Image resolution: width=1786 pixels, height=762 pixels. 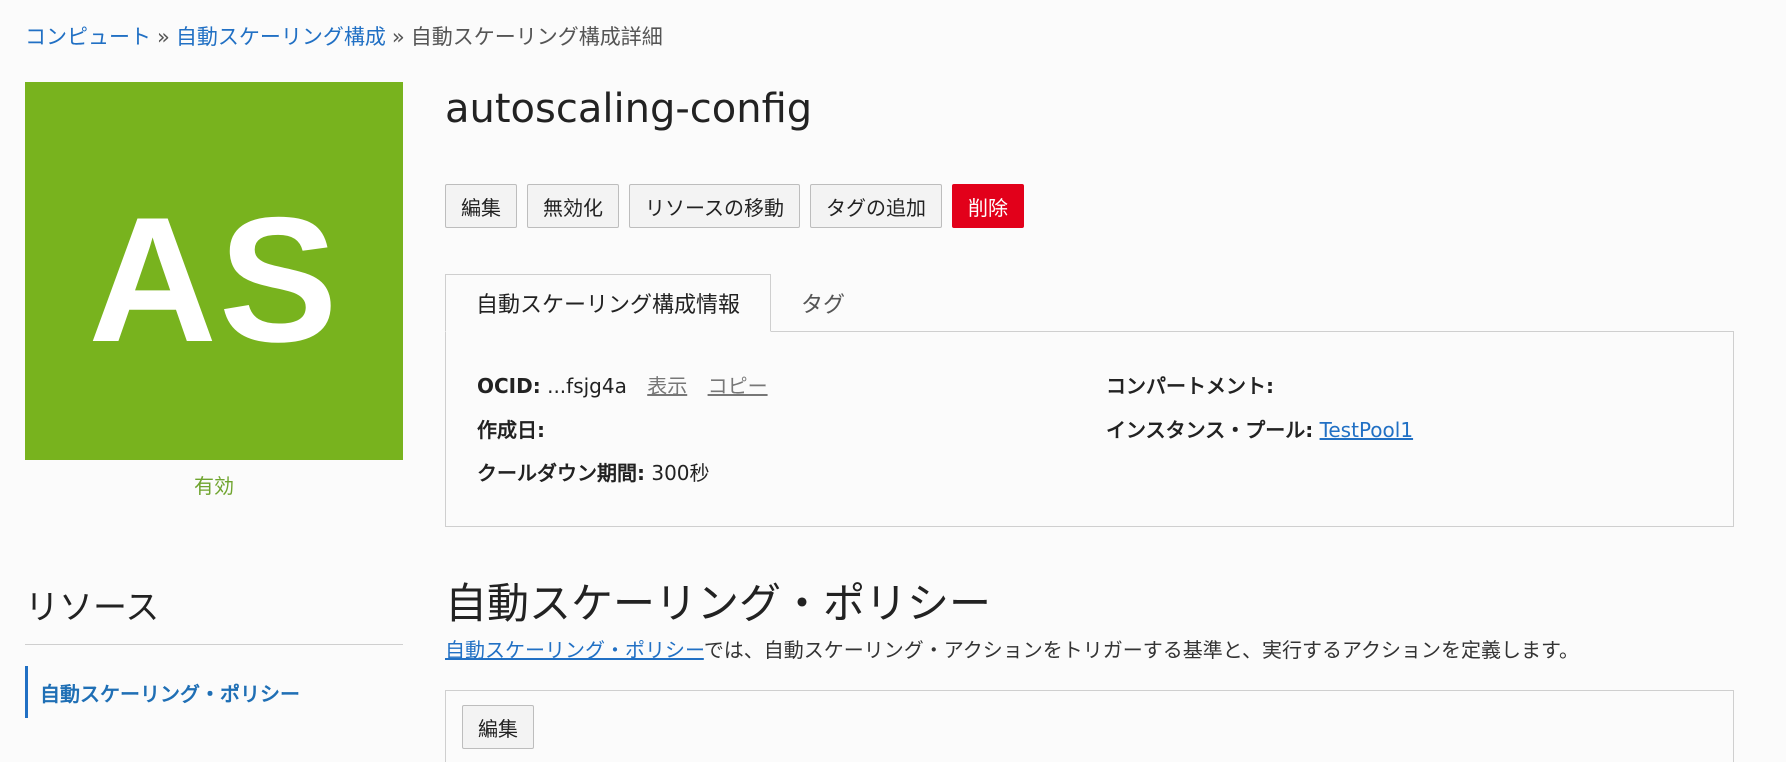 I want to click on instance-pool-link: TestPool1, so click(x=1367, y=430).